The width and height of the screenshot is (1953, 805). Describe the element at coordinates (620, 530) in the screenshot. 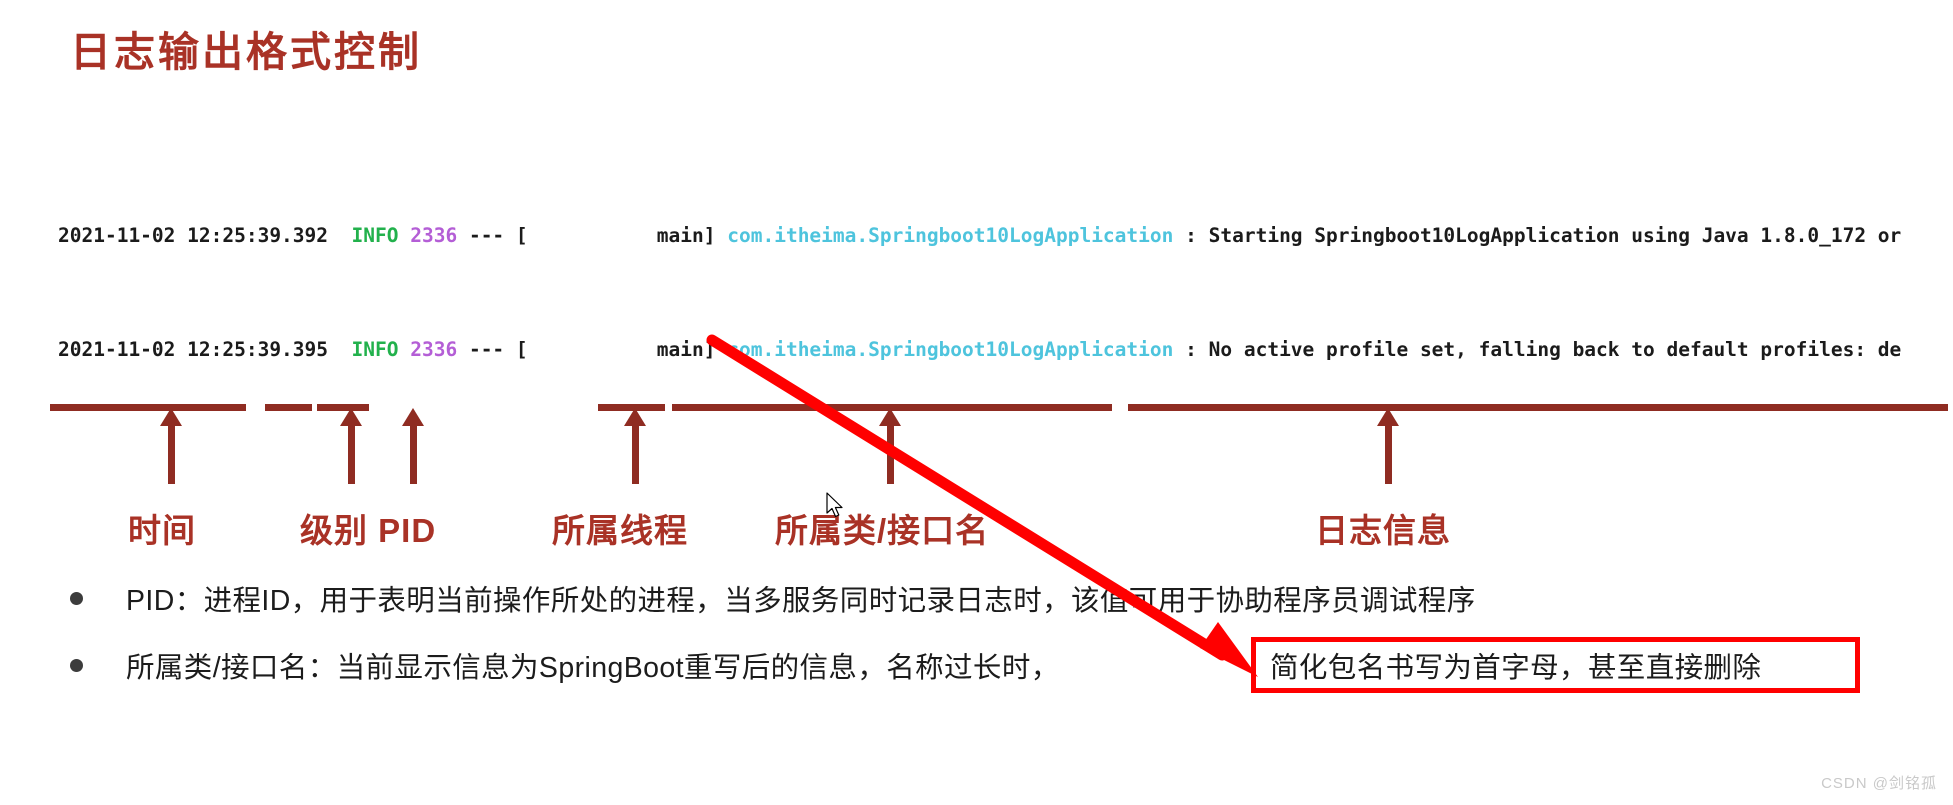

I see `annotation-label-thread: 所属线程` at that location.